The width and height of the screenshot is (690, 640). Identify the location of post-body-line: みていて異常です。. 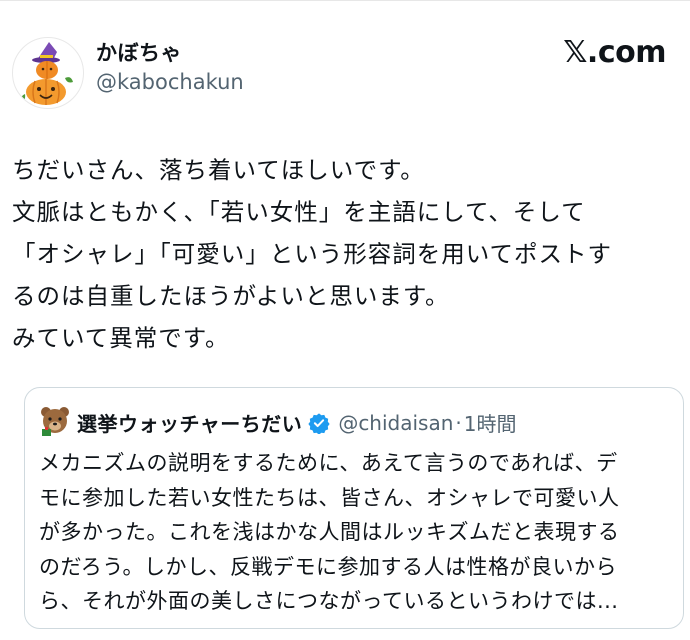
(121, 338).